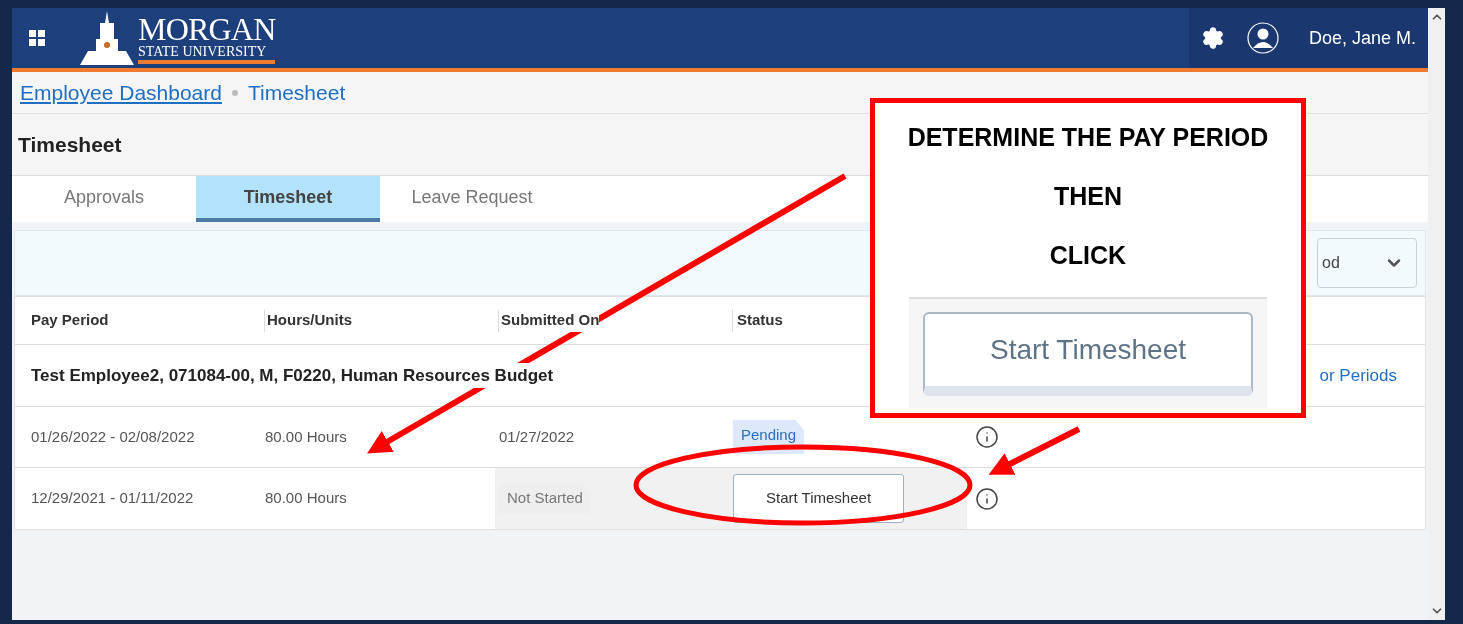 This screenshot has height=624, width=1463. Describe the element at coordinates (37, 38) in the screenshot. I see `apps-grid-icon` at that location.